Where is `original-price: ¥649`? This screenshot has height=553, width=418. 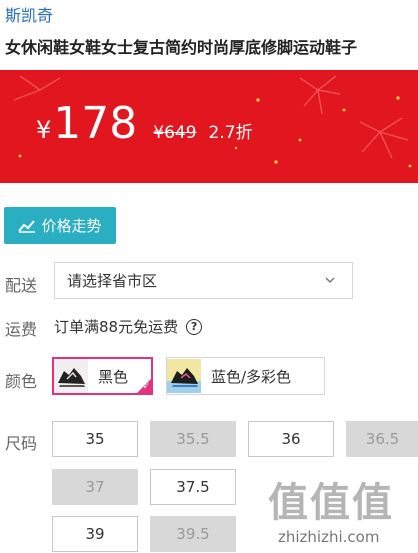
original-price: ¥649 is located at coordinates (175, 133).